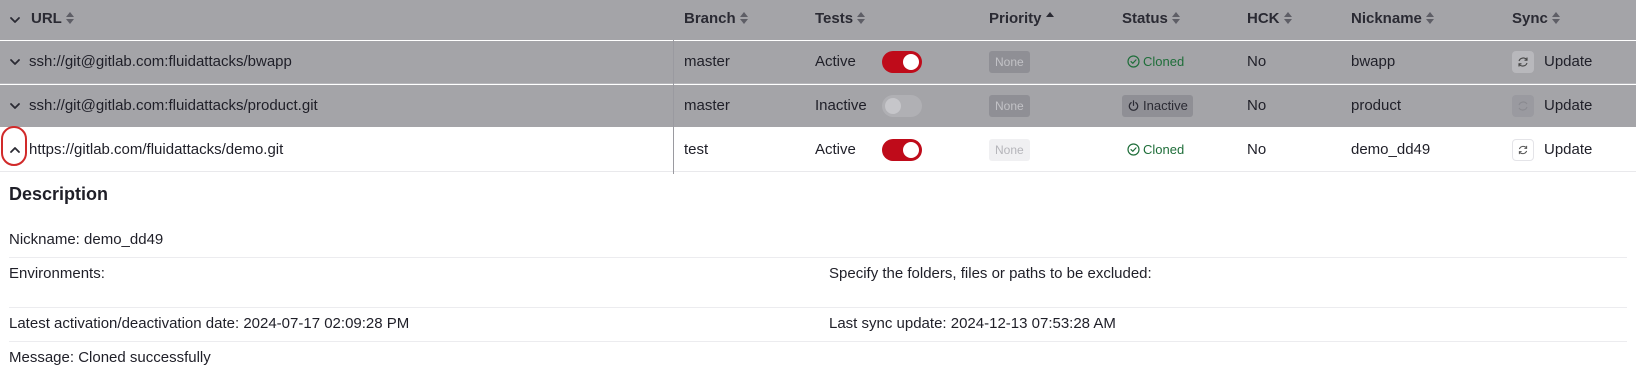 This screenshot has height=369, width=1636. I want to click on detail-environments: Environments:, so click(57, 273).